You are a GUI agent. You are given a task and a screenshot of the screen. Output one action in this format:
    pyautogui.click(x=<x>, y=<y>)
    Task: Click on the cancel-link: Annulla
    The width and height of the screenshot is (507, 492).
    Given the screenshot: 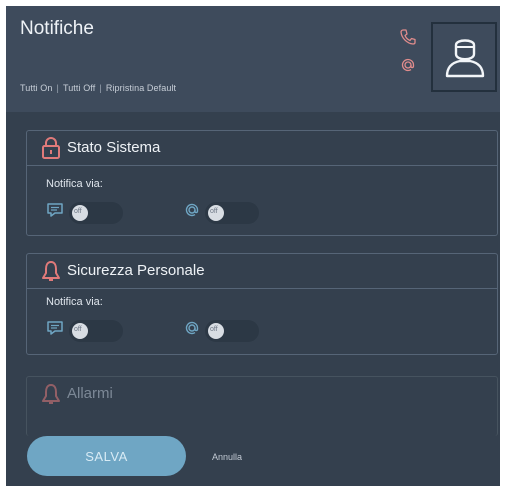 What is the action you would take?
    pyautogui.click(x=227, y=457)
    